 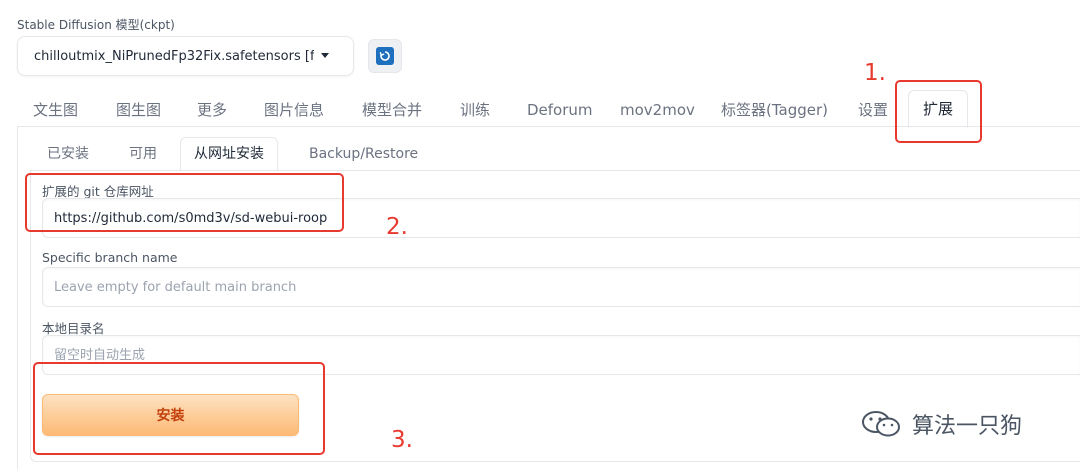 What do you see at coordinates (325, 55) in the screenshot?
I see `chevron-down-icon` at bounding box center [325, 55].